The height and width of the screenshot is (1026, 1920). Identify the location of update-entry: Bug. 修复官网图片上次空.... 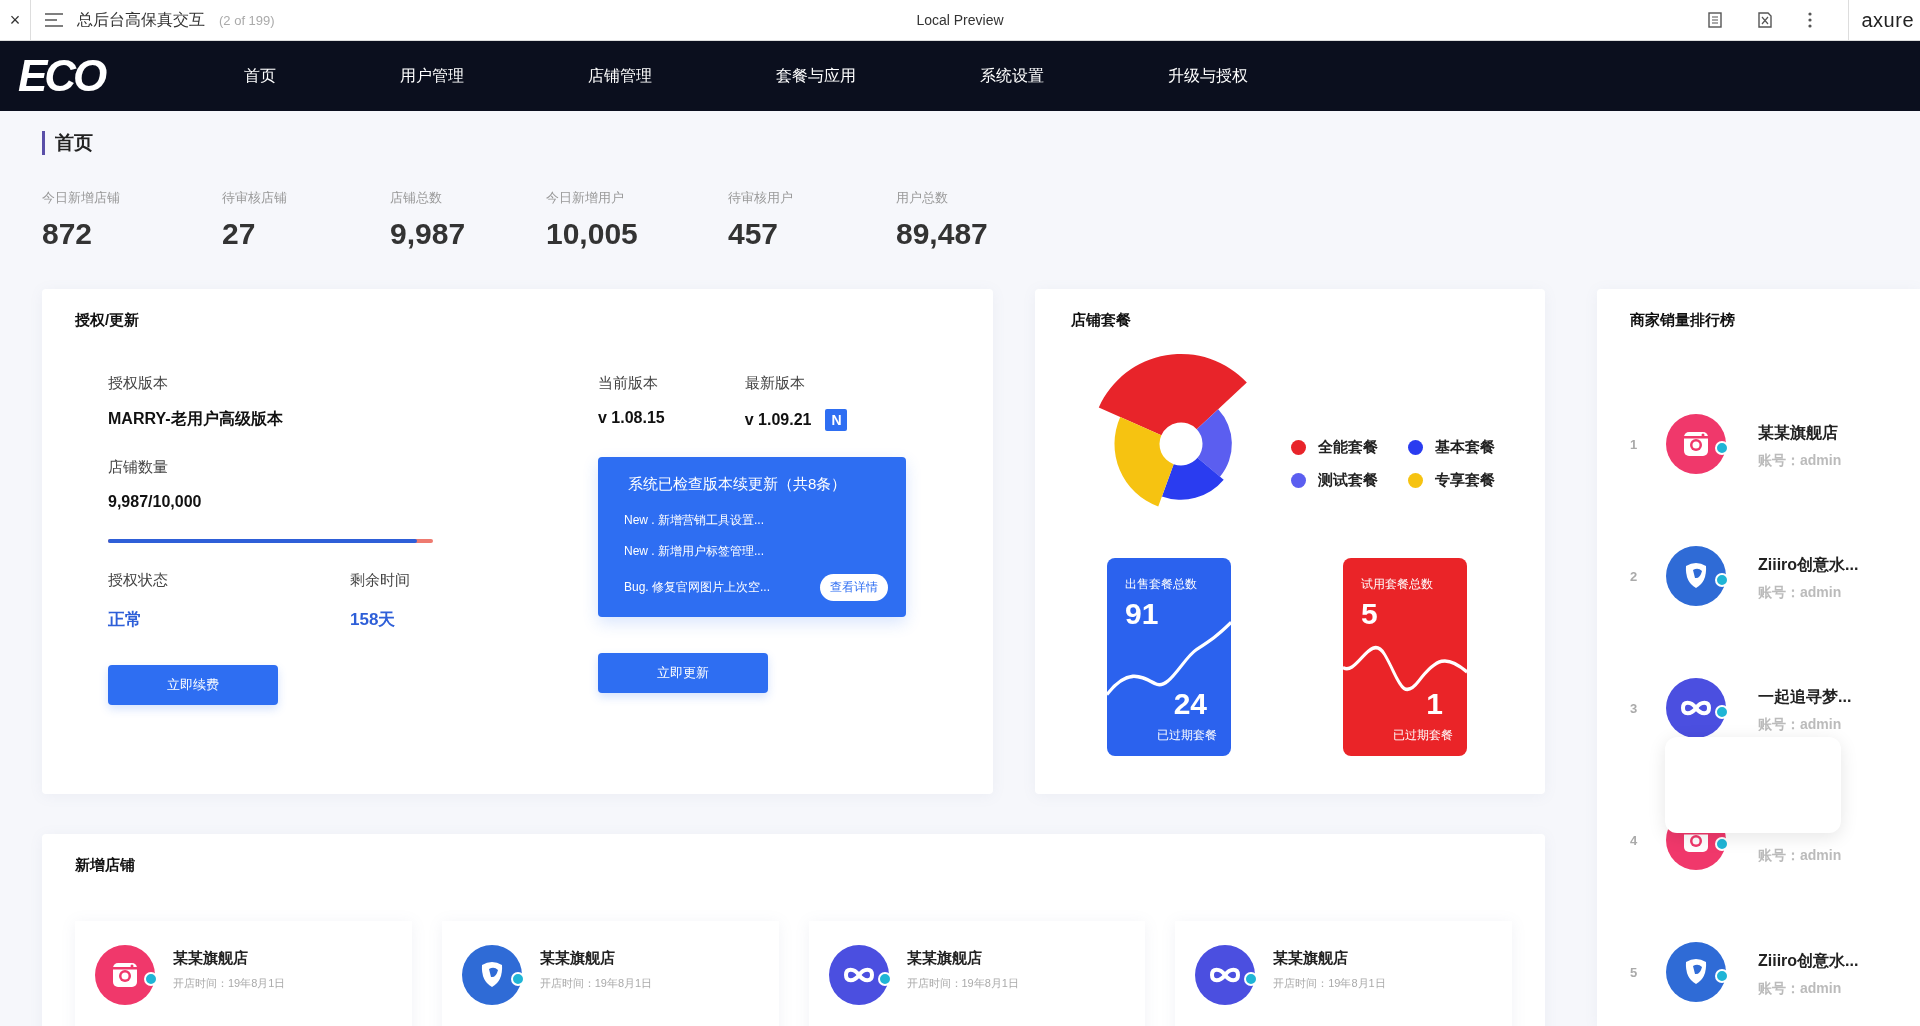
(697, 587).